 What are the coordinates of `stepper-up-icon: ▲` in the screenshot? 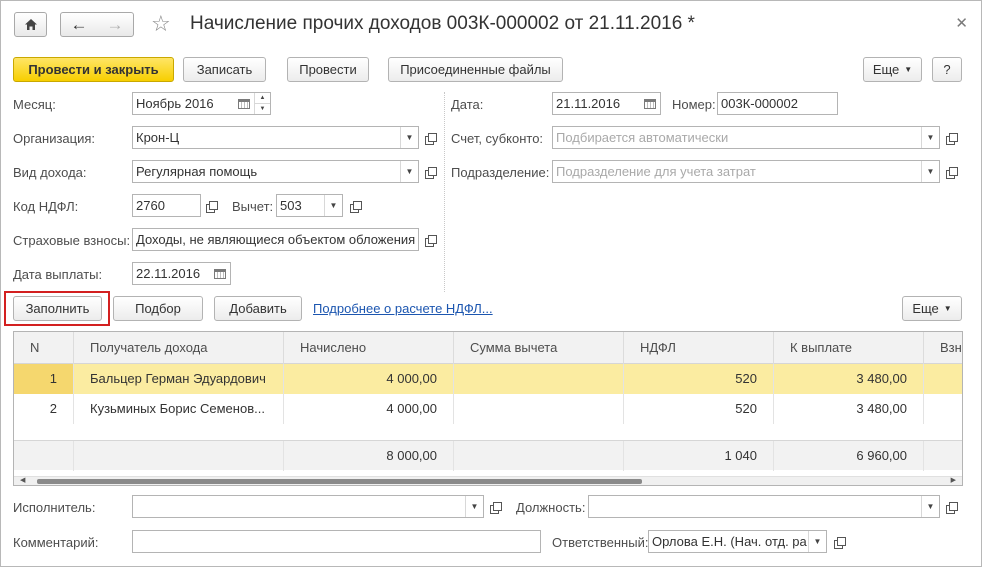 It's located at (262, 98).